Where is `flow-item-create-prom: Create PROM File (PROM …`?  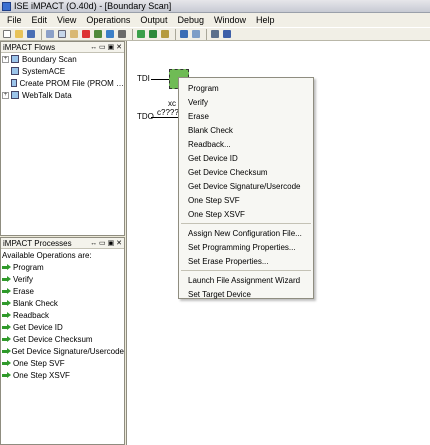
flow-item-create-prom: Create PROM File (PROM … is located at coordinates (62, 83).